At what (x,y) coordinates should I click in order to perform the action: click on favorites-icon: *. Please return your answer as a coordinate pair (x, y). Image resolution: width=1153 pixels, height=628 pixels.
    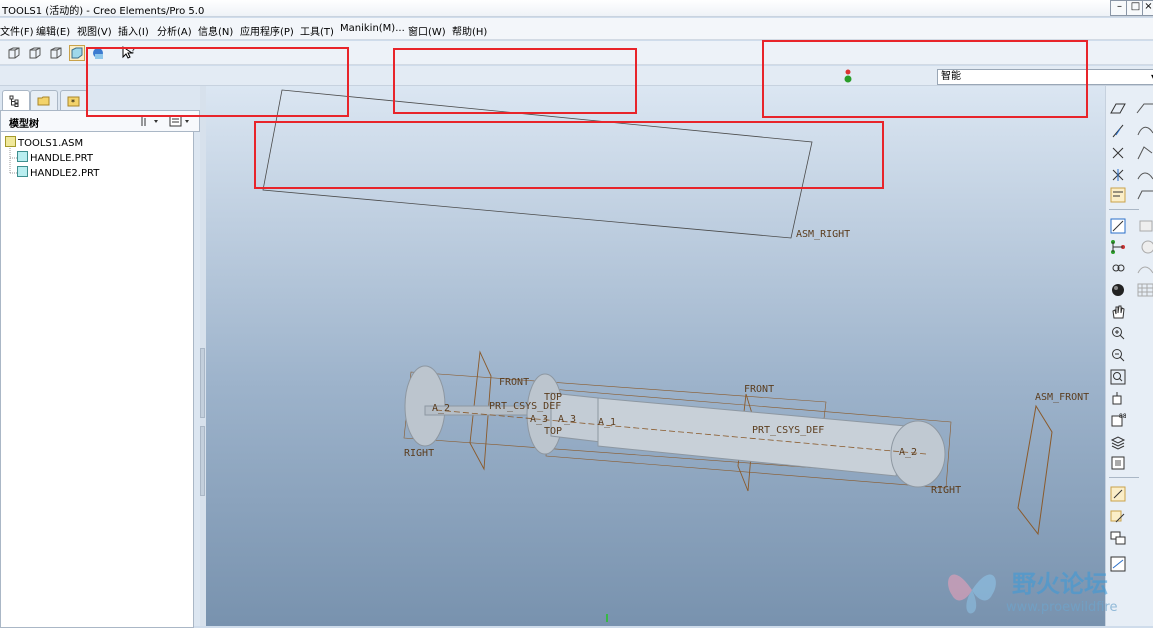
    Looking at the image, I should click on (73, 101).